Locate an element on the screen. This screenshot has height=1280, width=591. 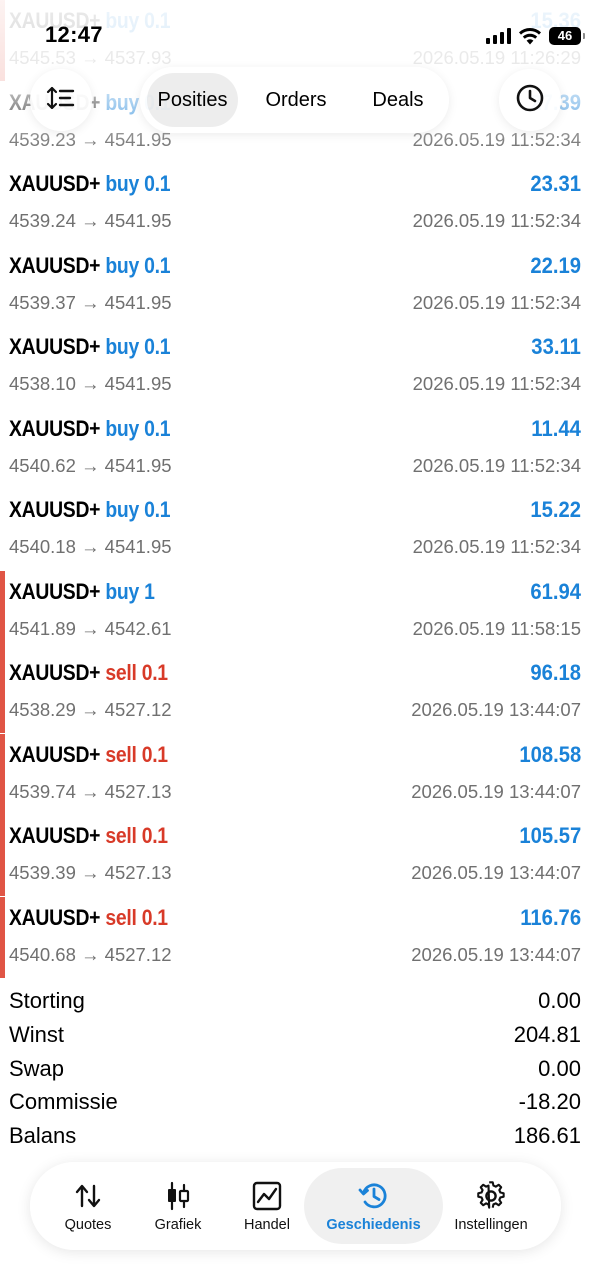
wifi-icon is located at coordinates (530, 36).